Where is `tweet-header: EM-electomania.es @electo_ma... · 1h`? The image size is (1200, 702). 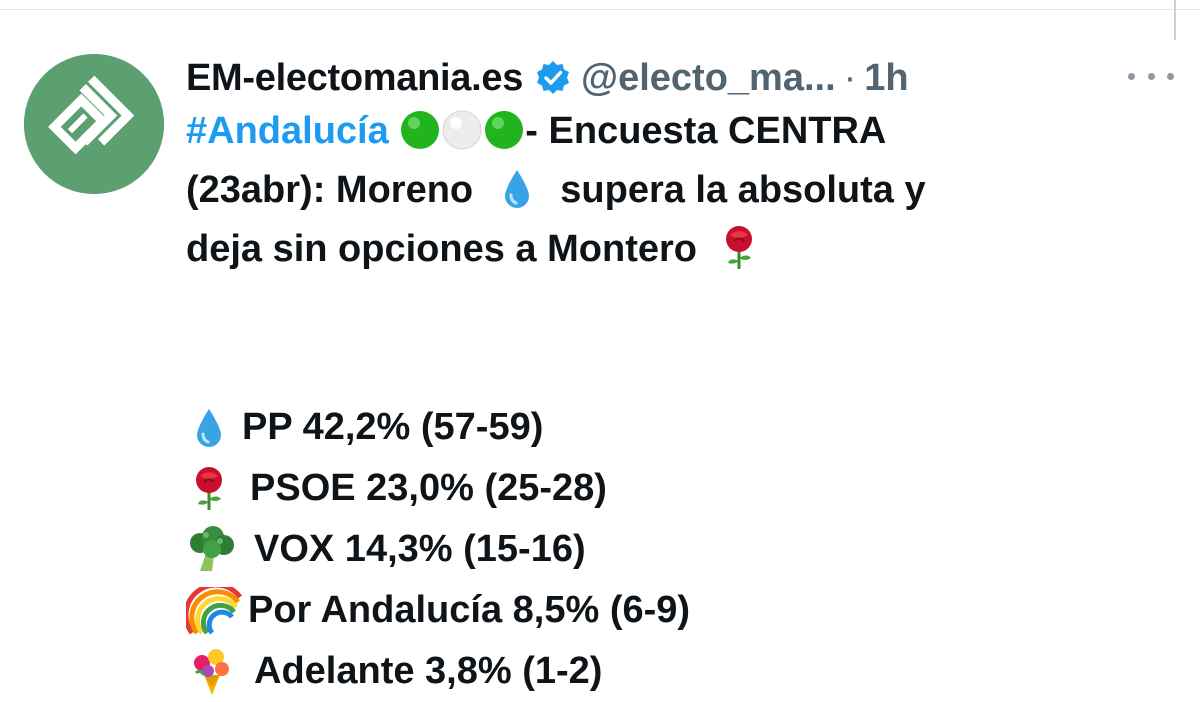
tweet-header: EM-electomania.es @electo_ma... · 1h is located at coordinates (547, 78).